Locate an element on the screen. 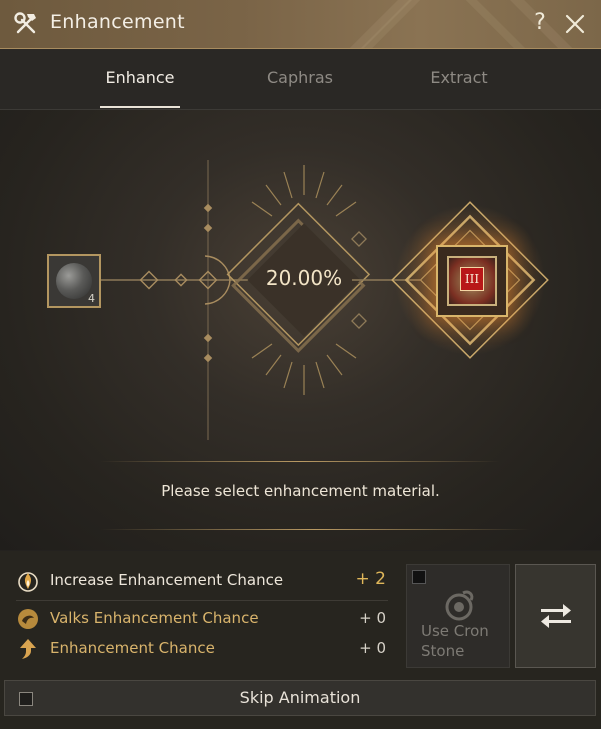 This screenshot has width=601, height=729. swap-button is located at coordinates (555, 616).